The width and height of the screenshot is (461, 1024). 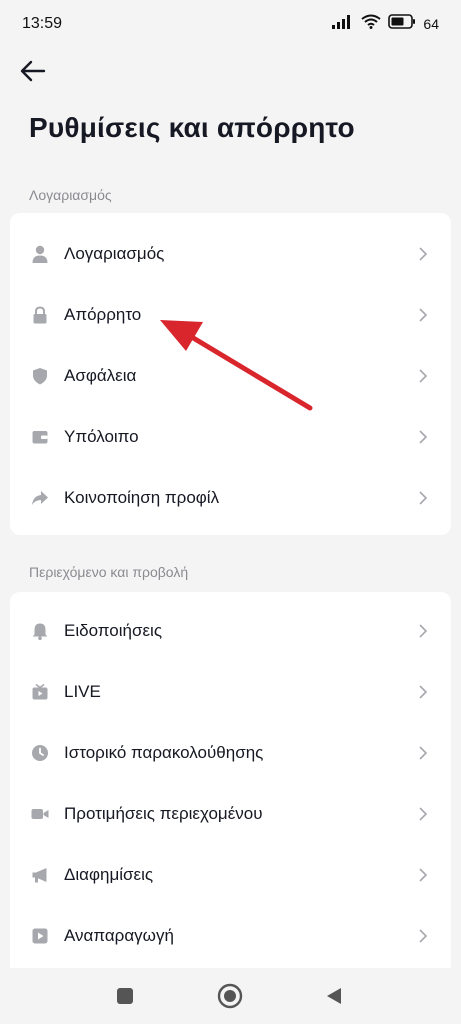 I want to click on wifi-icon, so click(x=371, y=24).